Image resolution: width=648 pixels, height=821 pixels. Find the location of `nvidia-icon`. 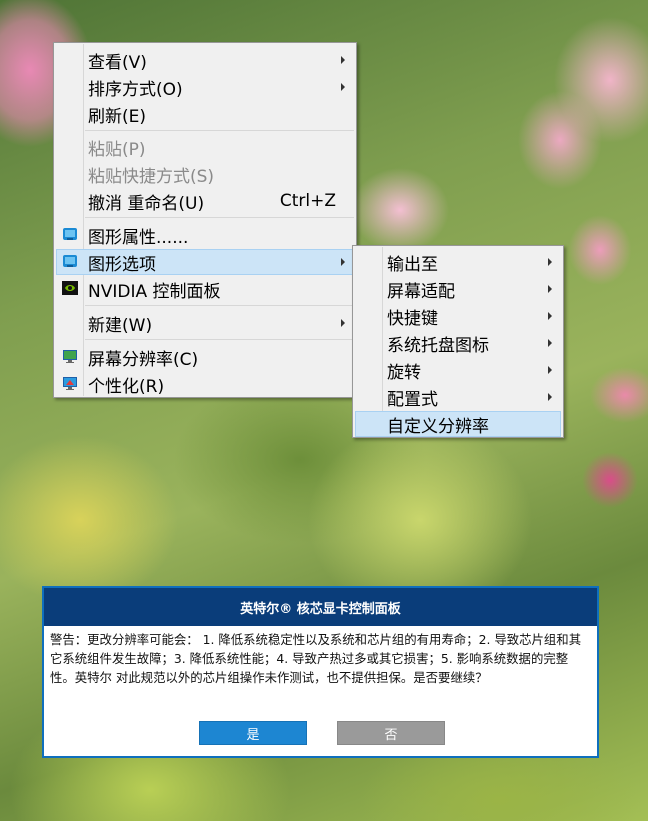

nvidia-icon is located at coordinates (70, 288).